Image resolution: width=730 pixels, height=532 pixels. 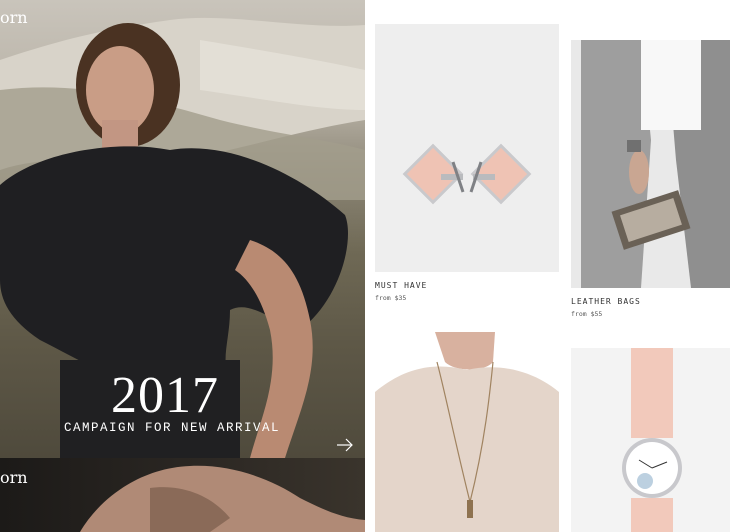 I want to click on product-image-watch, so click(x=650, y=440).